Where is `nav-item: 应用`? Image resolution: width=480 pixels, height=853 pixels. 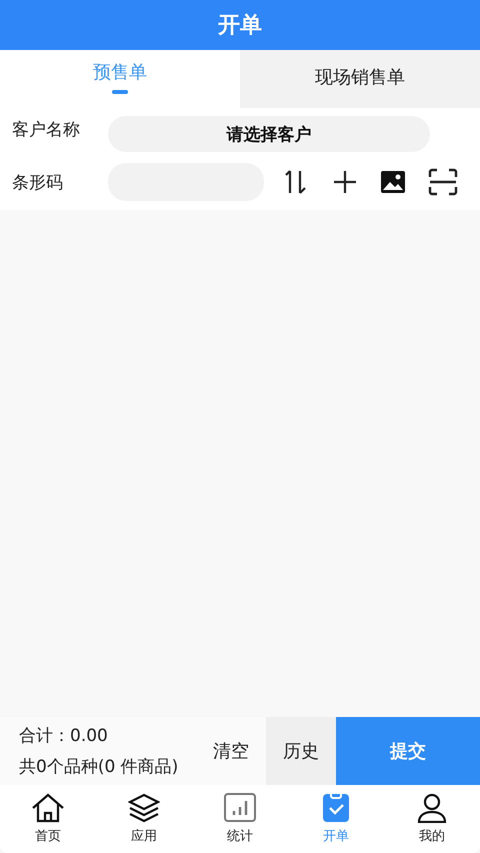 nav-item: 应用 is located at coordinates (144, 819).